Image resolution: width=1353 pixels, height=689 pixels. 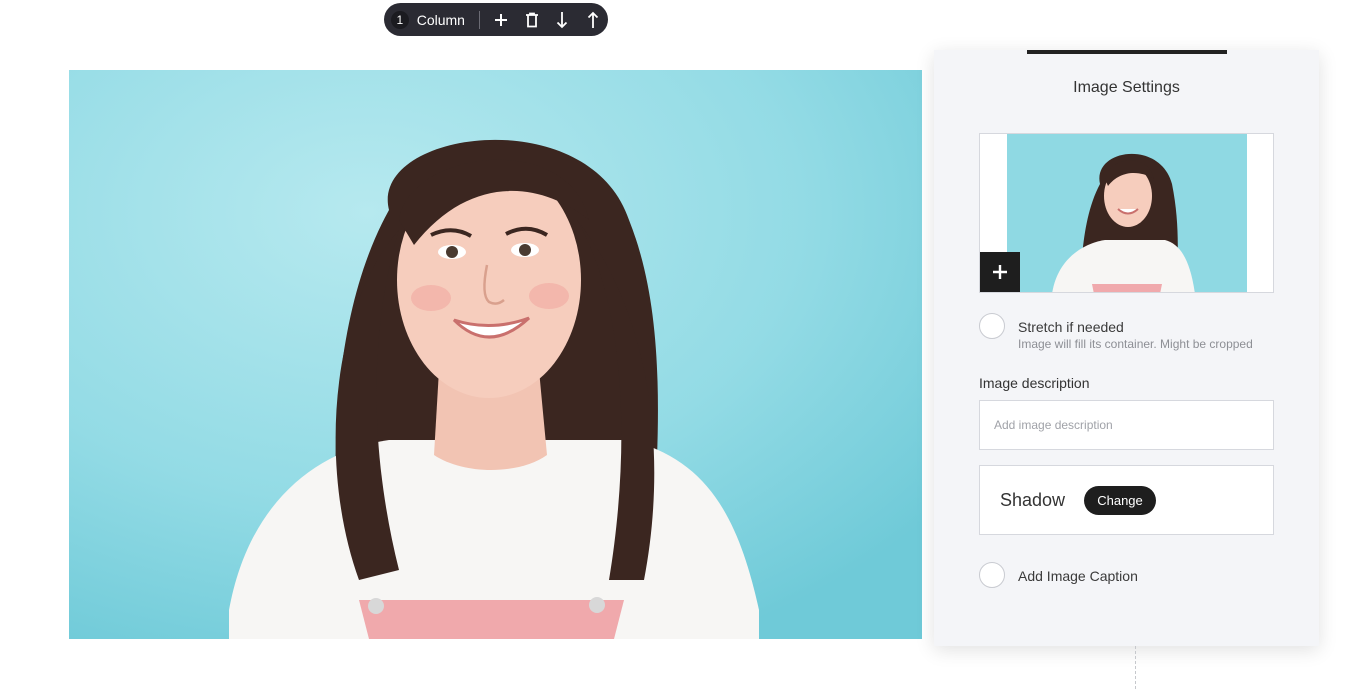 I want to click on move-down-button, so click(x=562, y=19).